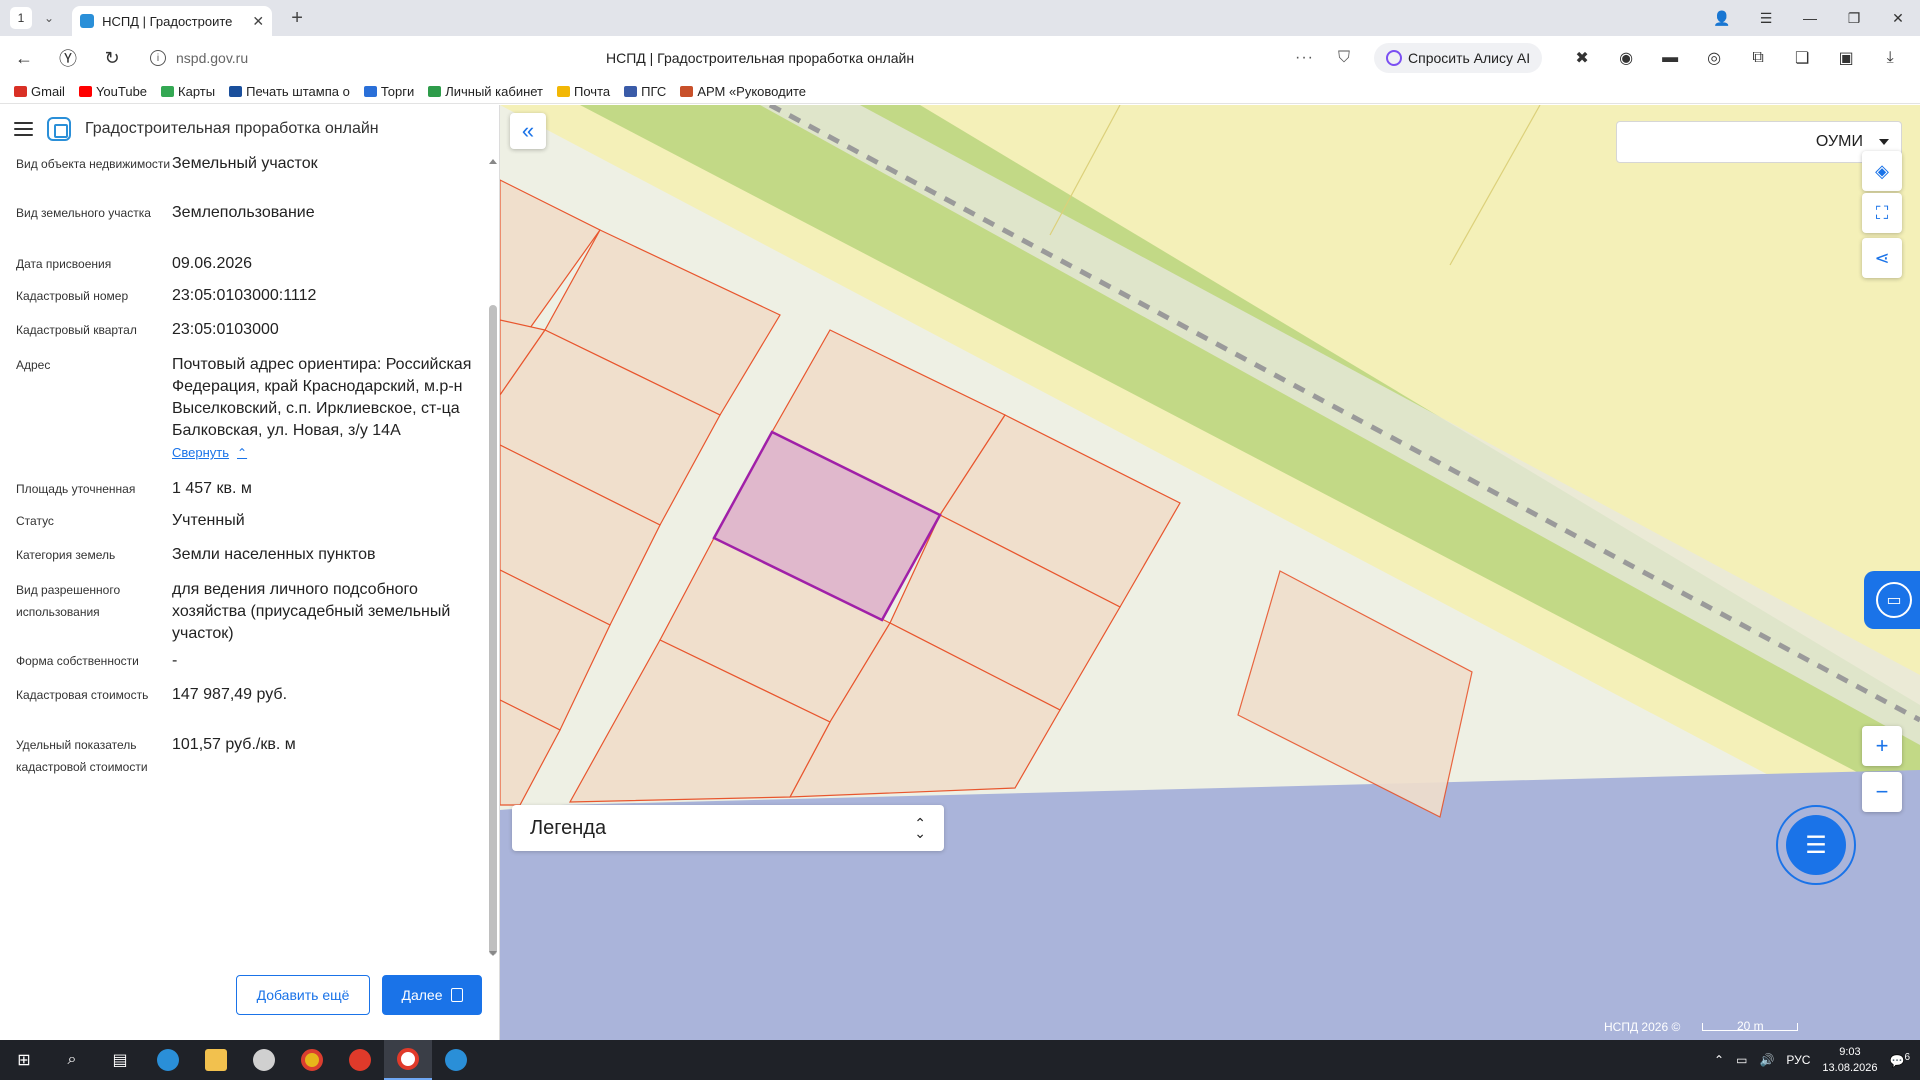 This screenshot has width=1920, height=1080. What do you see at coordinates (24, 58) in the screenshot?
I see `back-arrow-icon: ←` at bounding box center [24, 58].